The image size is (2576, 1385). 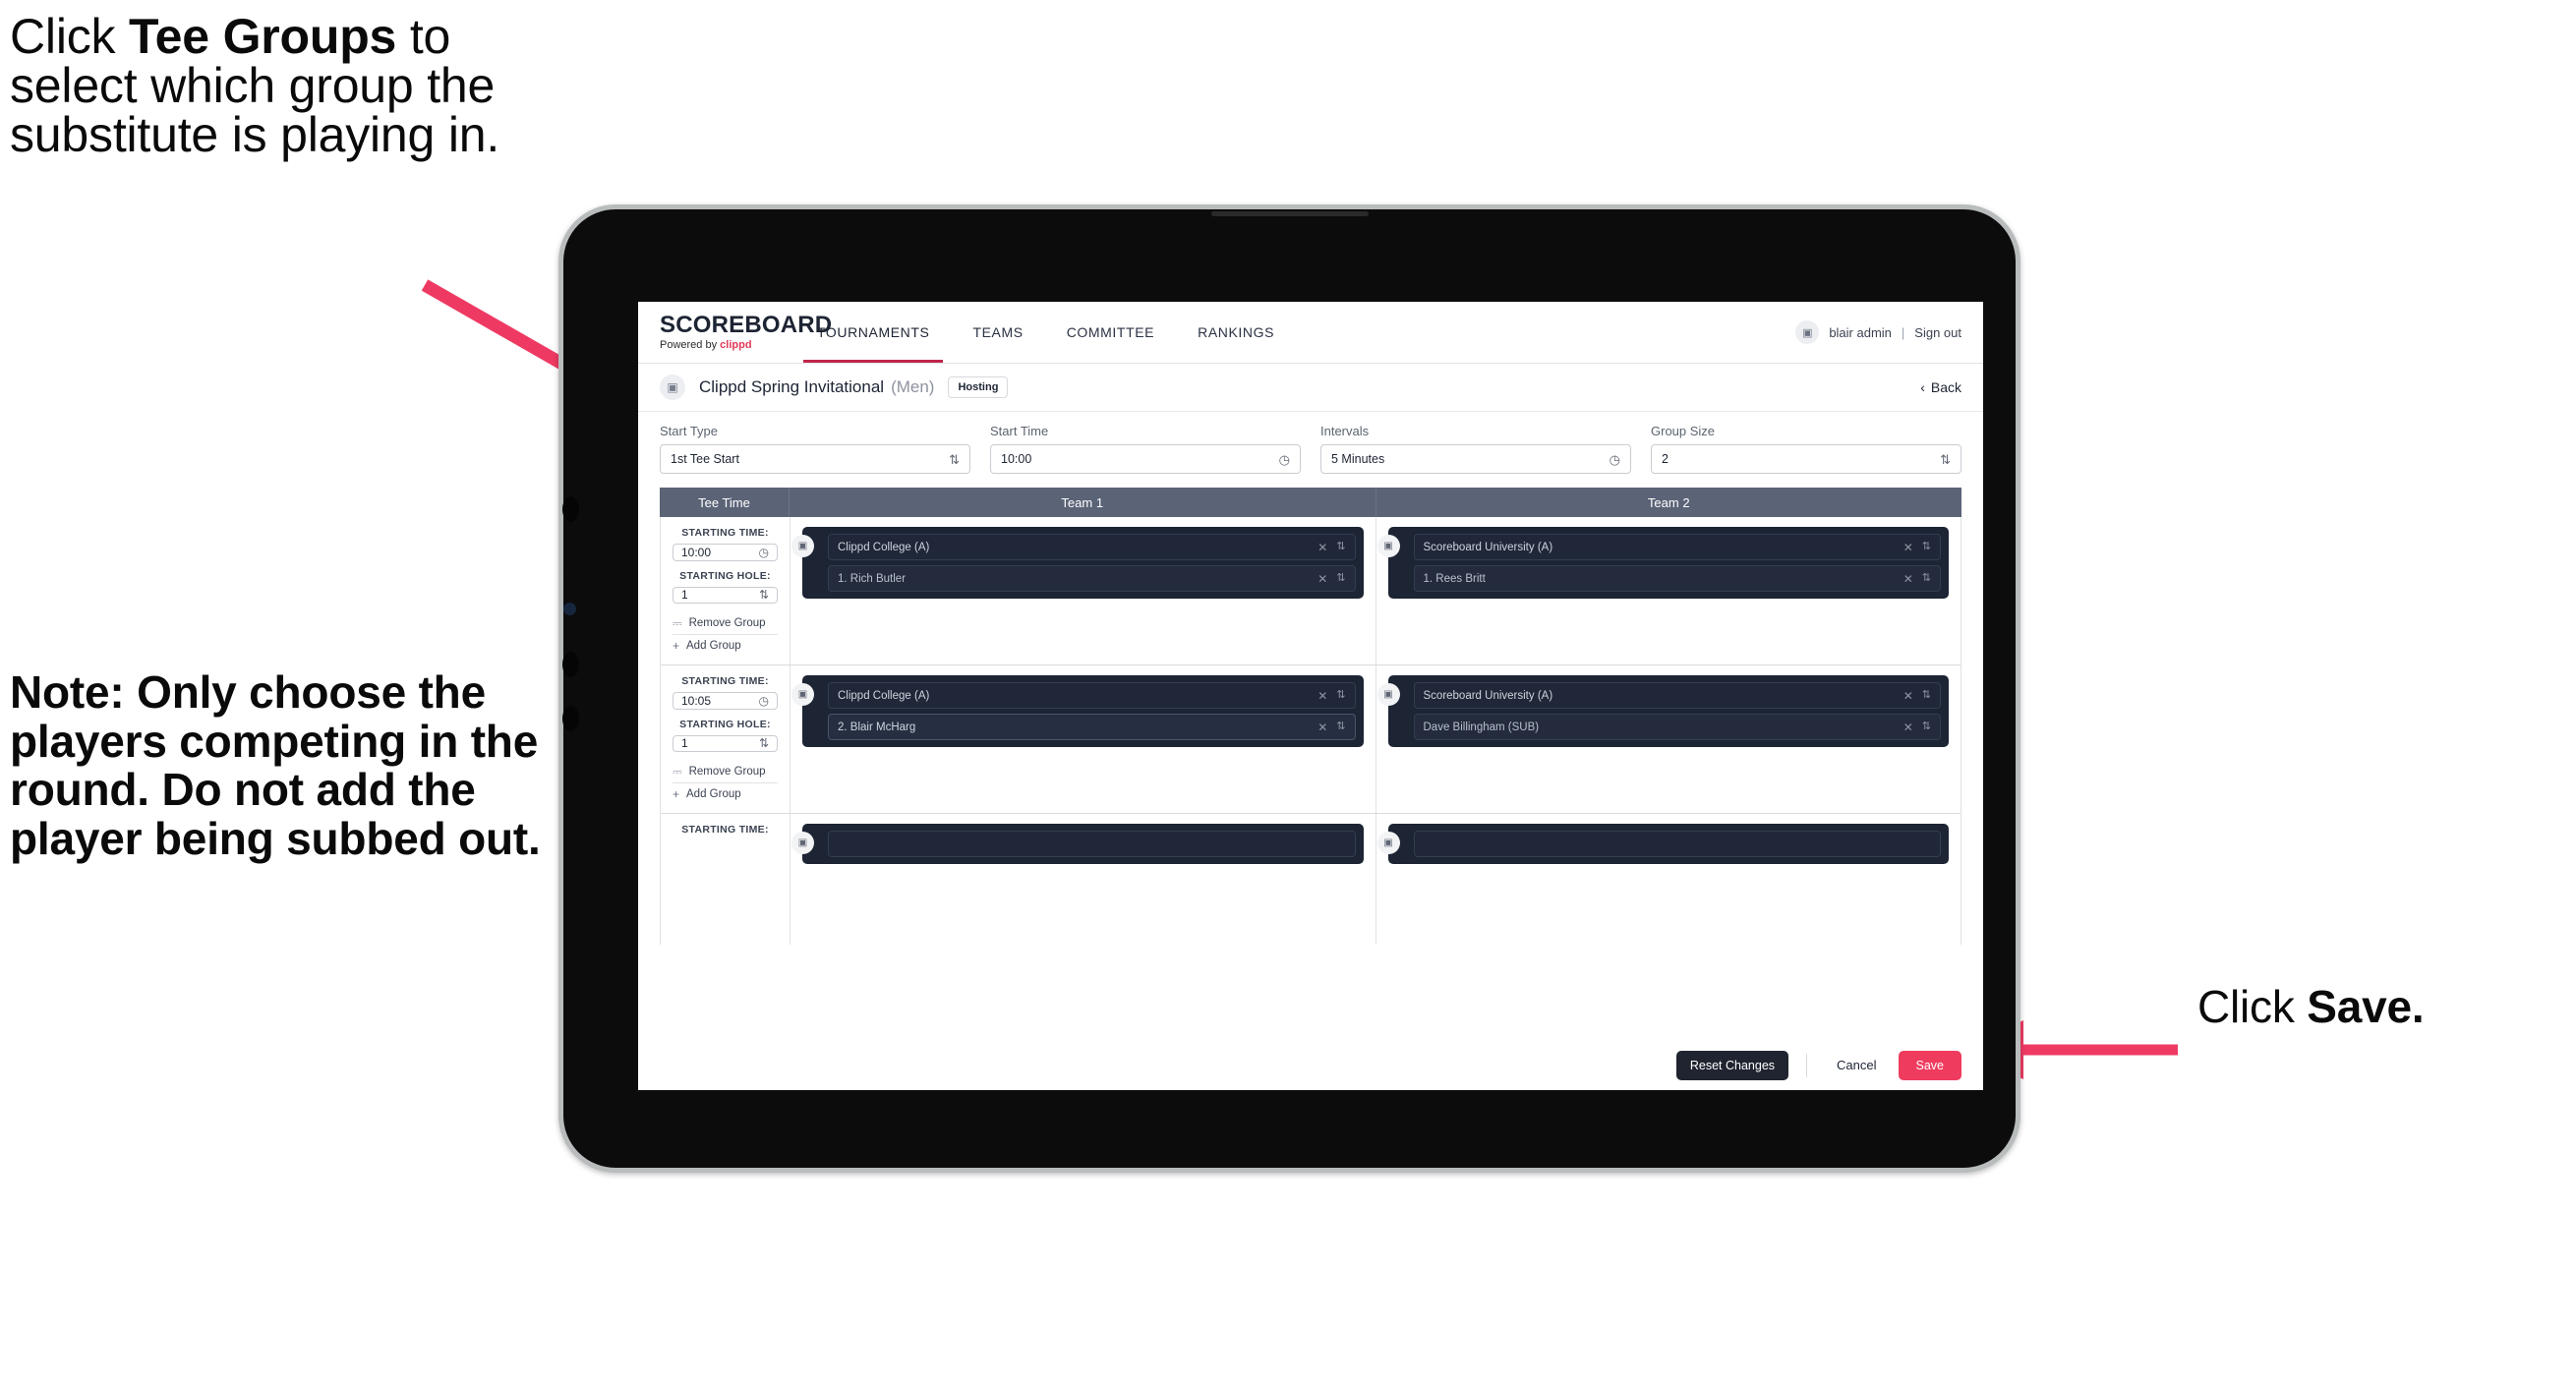 What do you see at coordinates (705, 459) in the screenshot?
I see `start-type-value: 1st Tee Start` at bounding box center [705, 459].